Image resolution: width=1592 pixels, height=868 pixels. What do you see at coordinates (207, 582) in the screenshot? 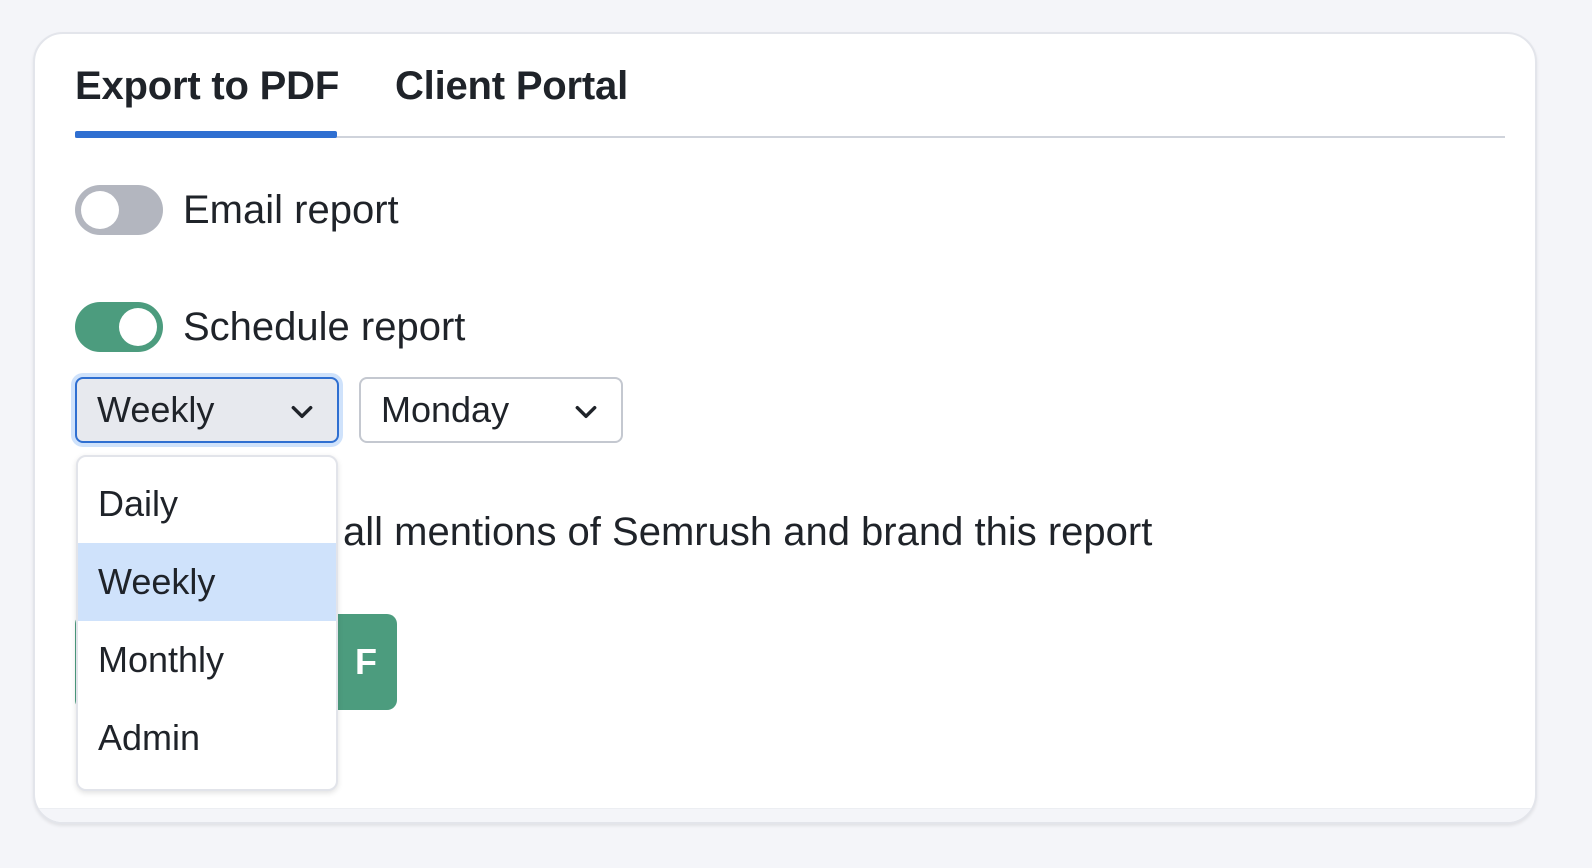
I see `frequency-option-weekly: Weekly` at bounding box center [207, 582].